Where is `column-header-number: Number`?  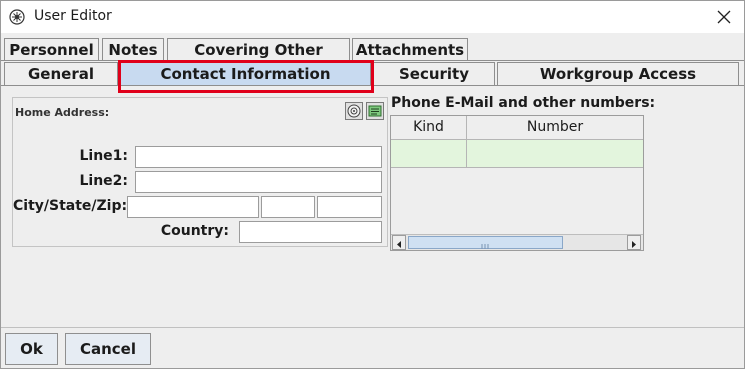 column-header-number: Number is located at coordinates (555, 128).